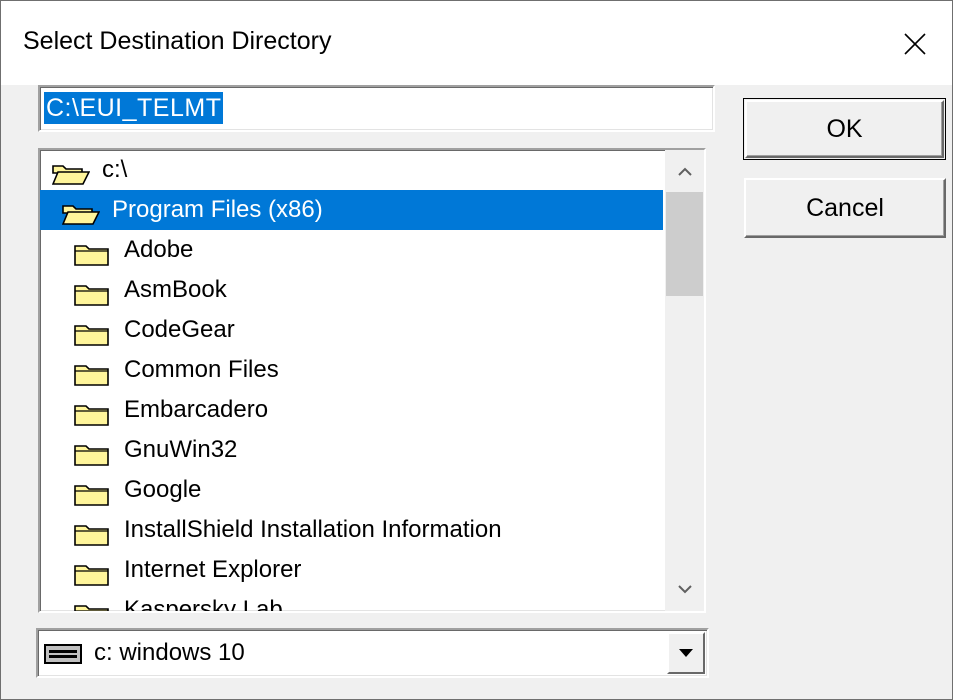  I want to click on tree-item-label: InstallShield Installation Information, so click(313, 529).